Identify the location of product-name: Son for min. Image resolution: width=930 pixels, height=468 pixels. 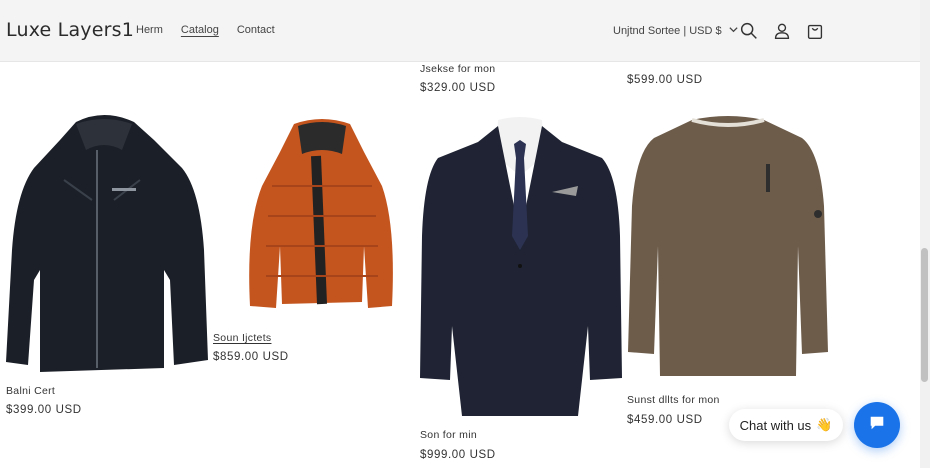
(448, 435).